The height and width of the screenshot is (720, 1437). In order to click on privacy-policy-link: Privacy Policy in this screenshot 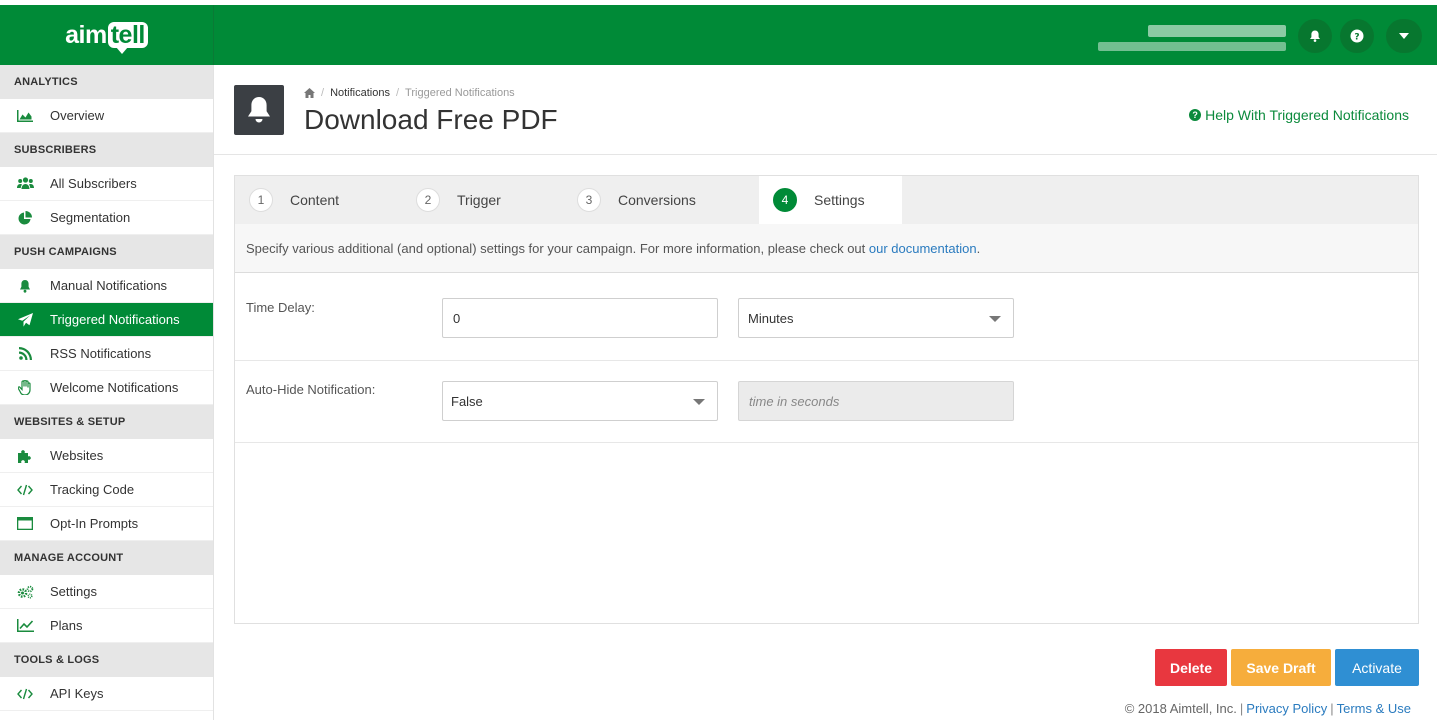, I will do `click(1286, 708)`.